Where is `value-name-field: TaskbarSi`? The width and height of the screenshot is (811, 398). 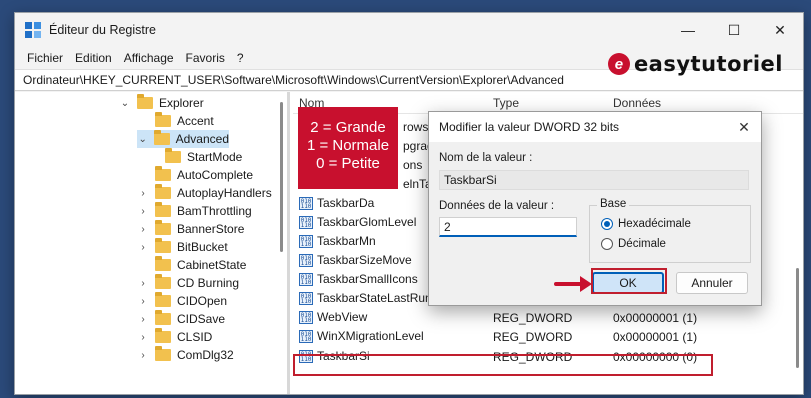
value-name-field: TaskbarSi is located at coordinates (594, 180).